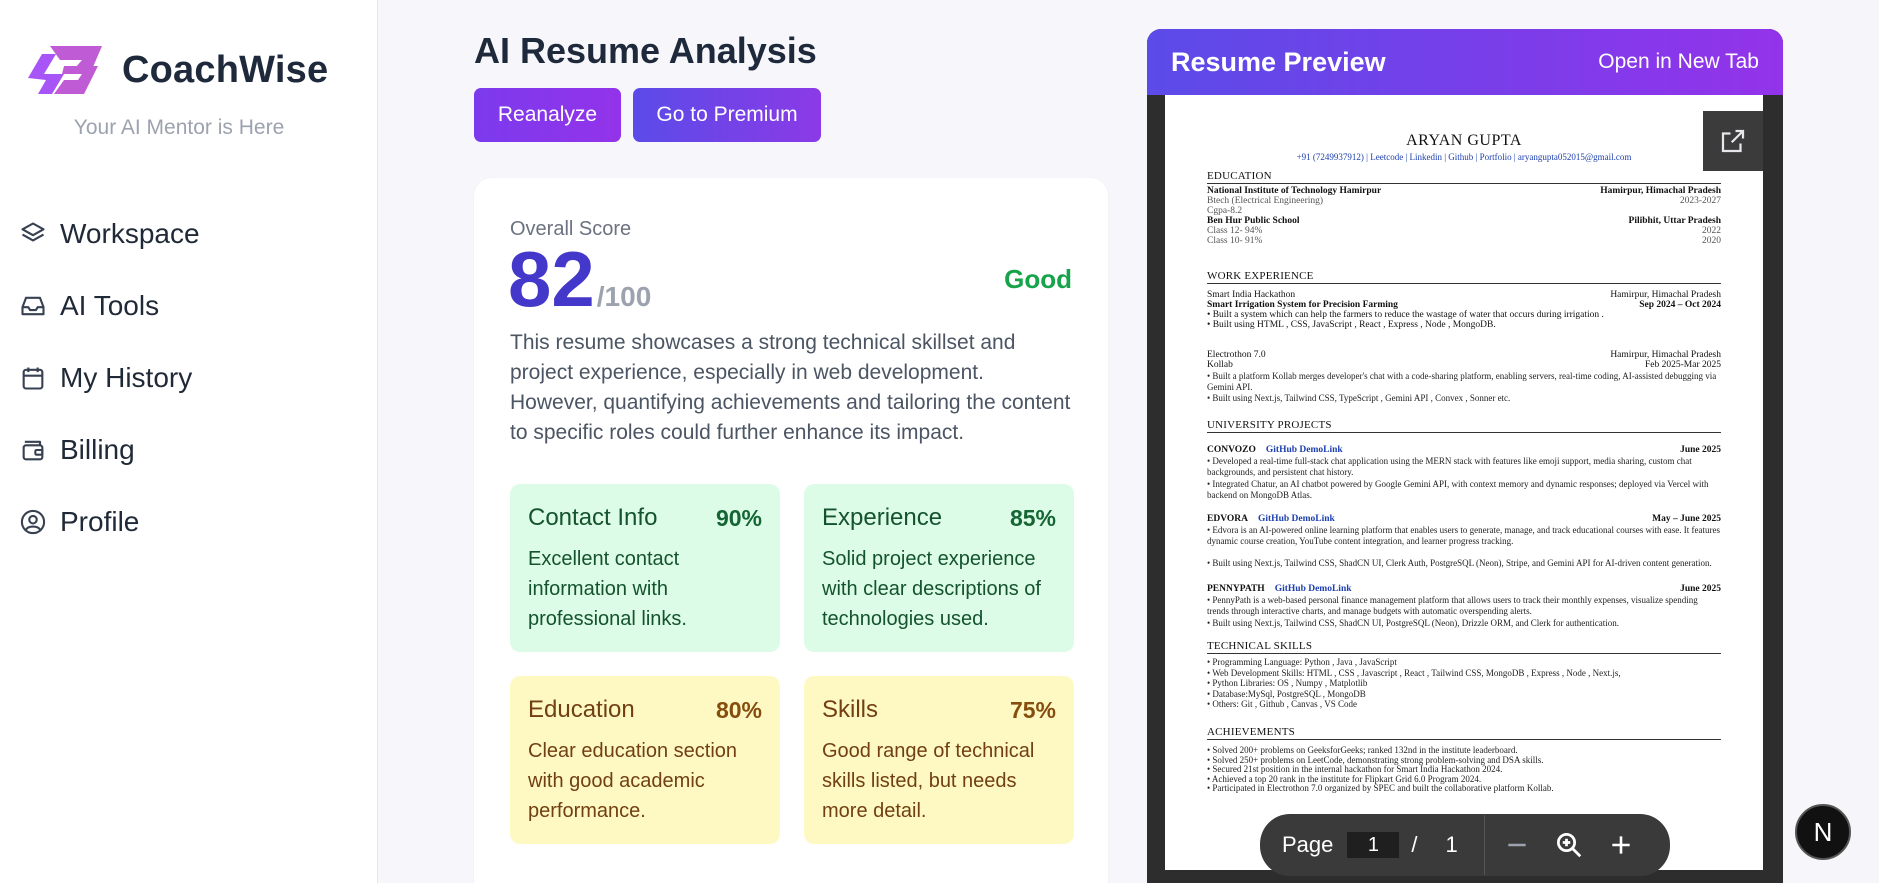 The height and width of the screenshot is (883, 1879). I want to click on resume-bullet: • Database:MySql, PostgreSQL , MongoDB, so click(1286, 693).